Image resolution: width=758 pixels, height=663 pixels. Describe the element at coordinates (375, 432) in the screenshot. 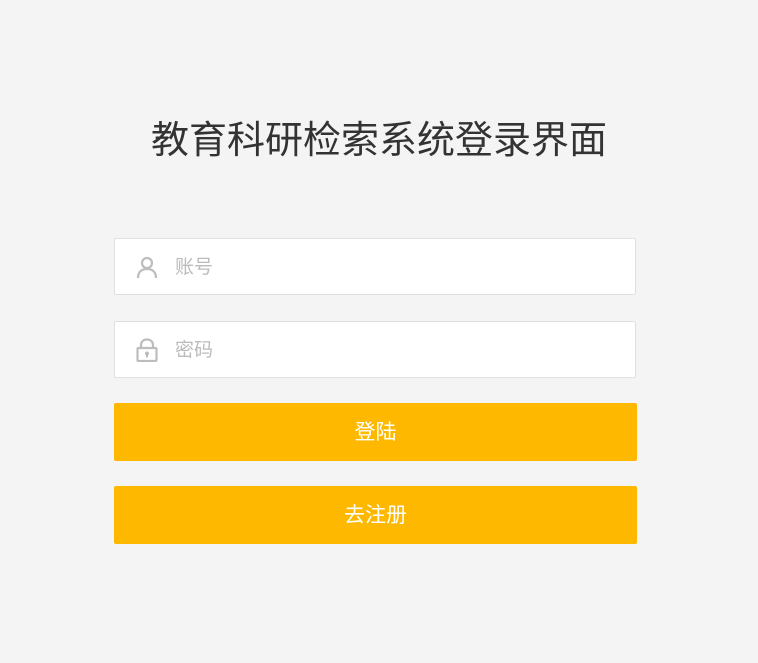

I see `login-button: 登陆` at that location.